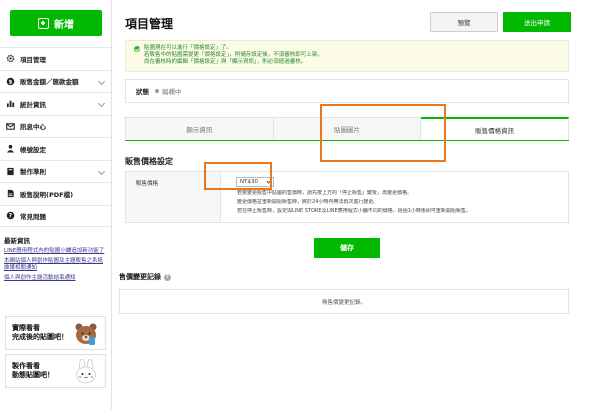  Describe the element at coordinates (199, 128) in the screenshot. I see `tab-display-info: 顯示資訊` at that location.